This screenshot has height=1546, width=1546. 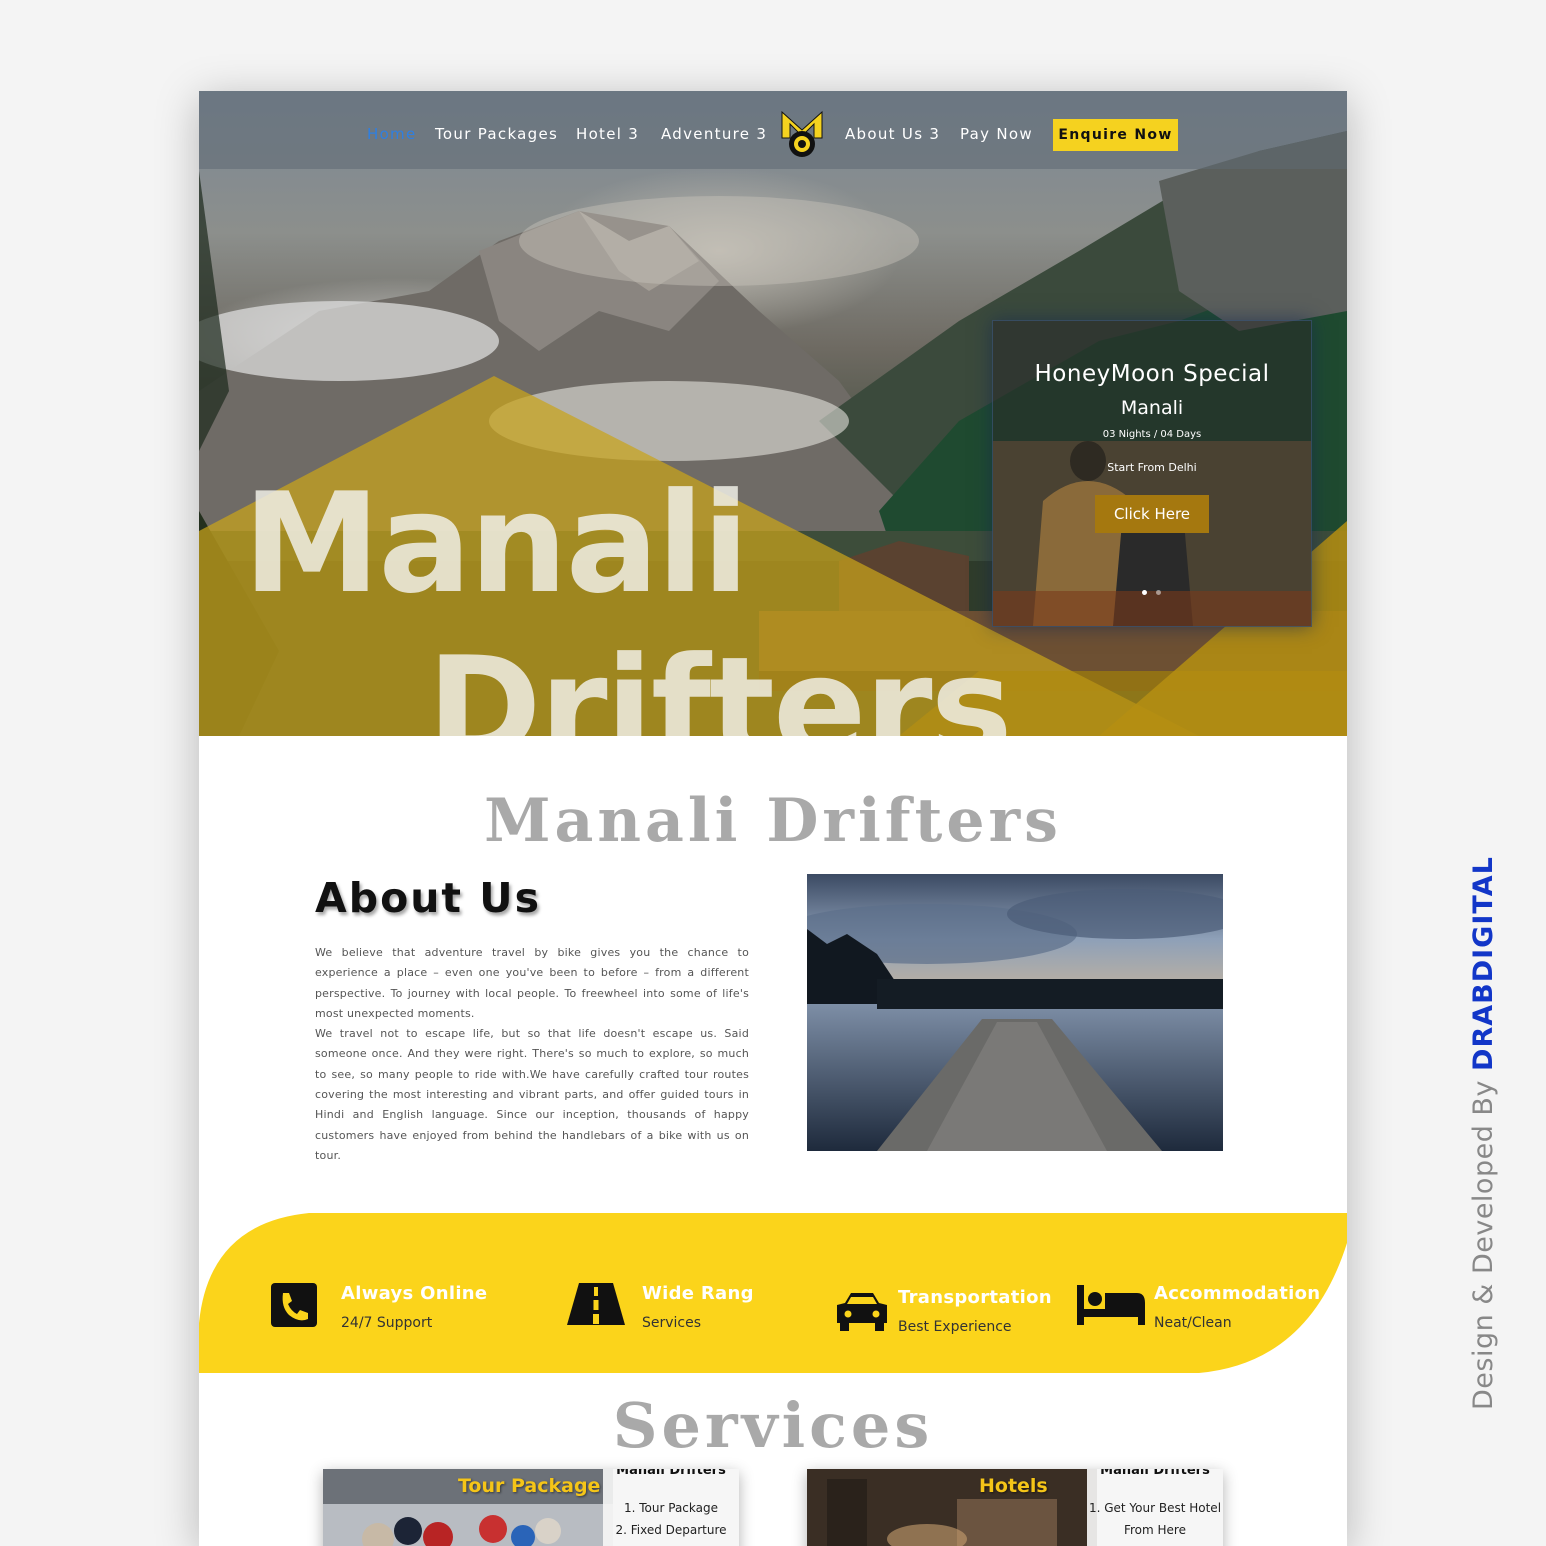 What do you see at coordinates (975, 1297) in the screenshot?
I see `feature-title-transportation: Transportation` at bounding box center [975, 1297].